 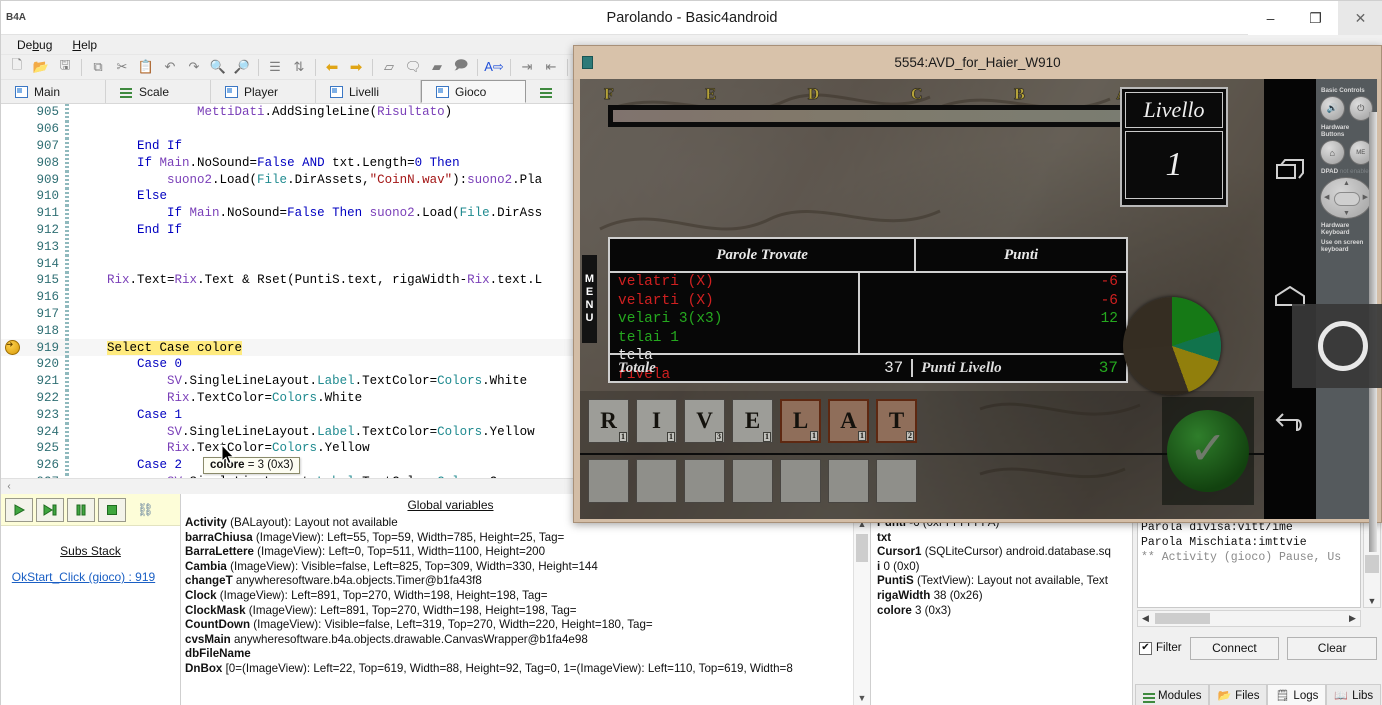 I want to click on sort-icon: ⇅, so click(x=299, y=67).